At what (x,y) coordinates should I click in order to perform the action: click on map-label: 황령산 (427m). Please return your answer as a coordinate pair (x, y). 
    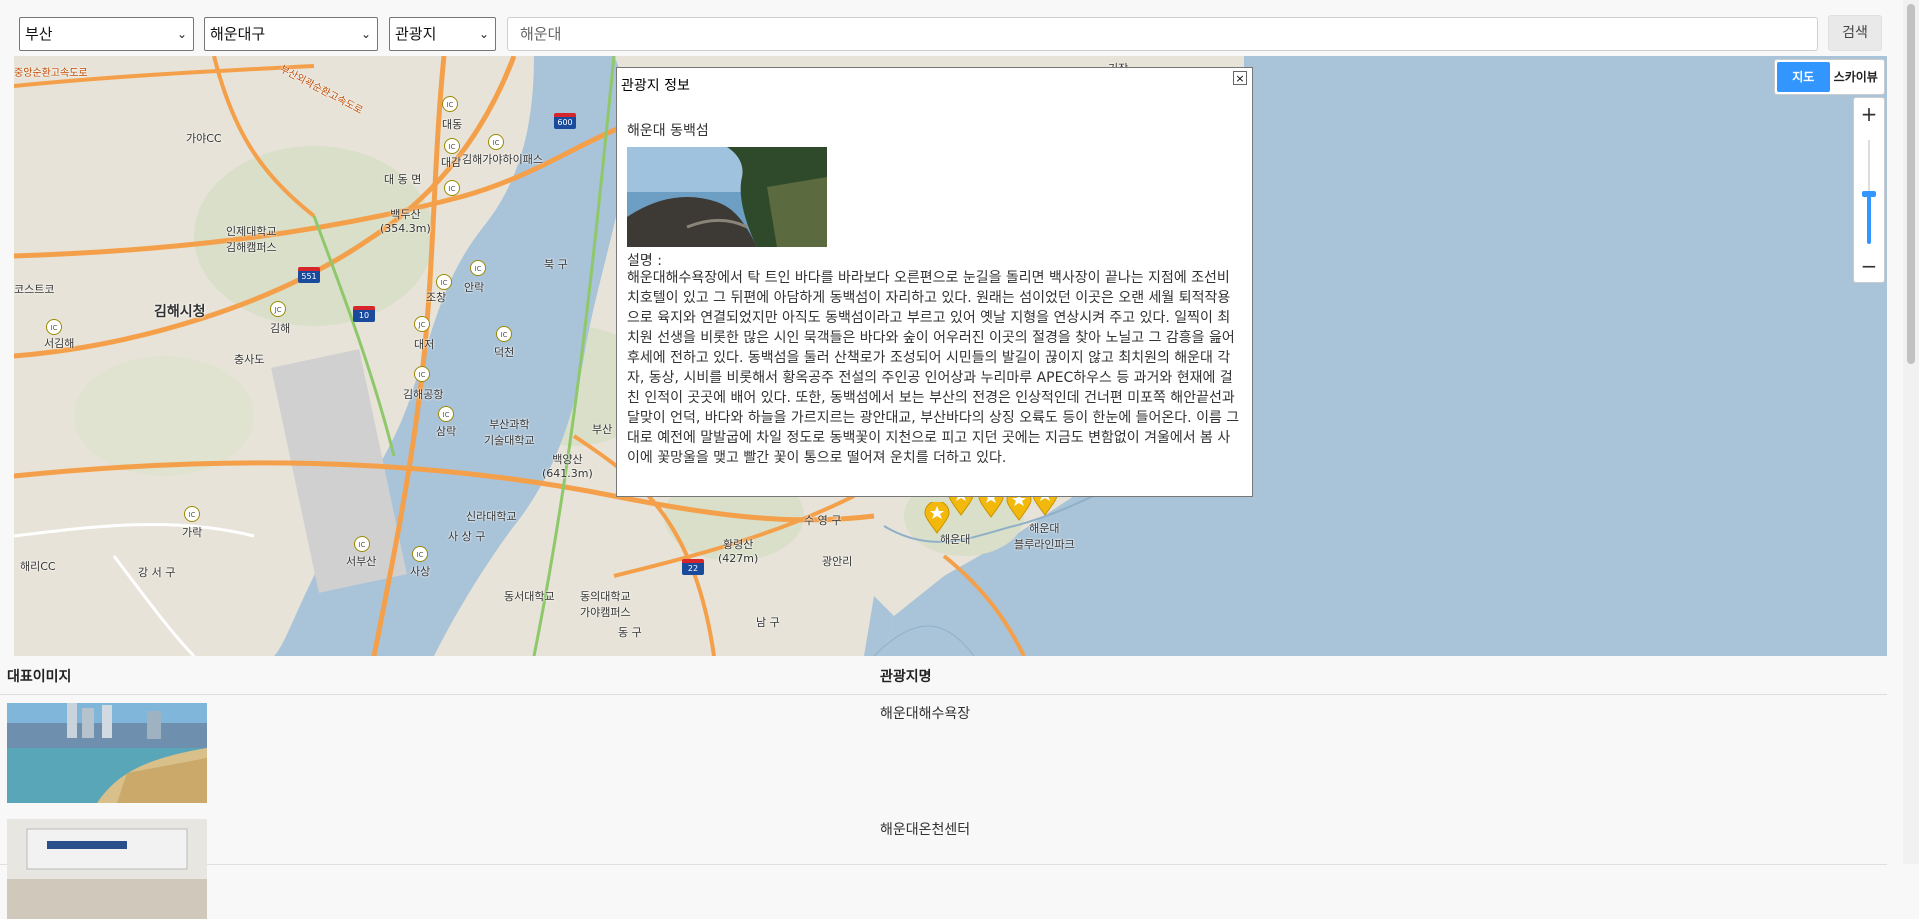
    Looking at the image, I should click on (738, 551).